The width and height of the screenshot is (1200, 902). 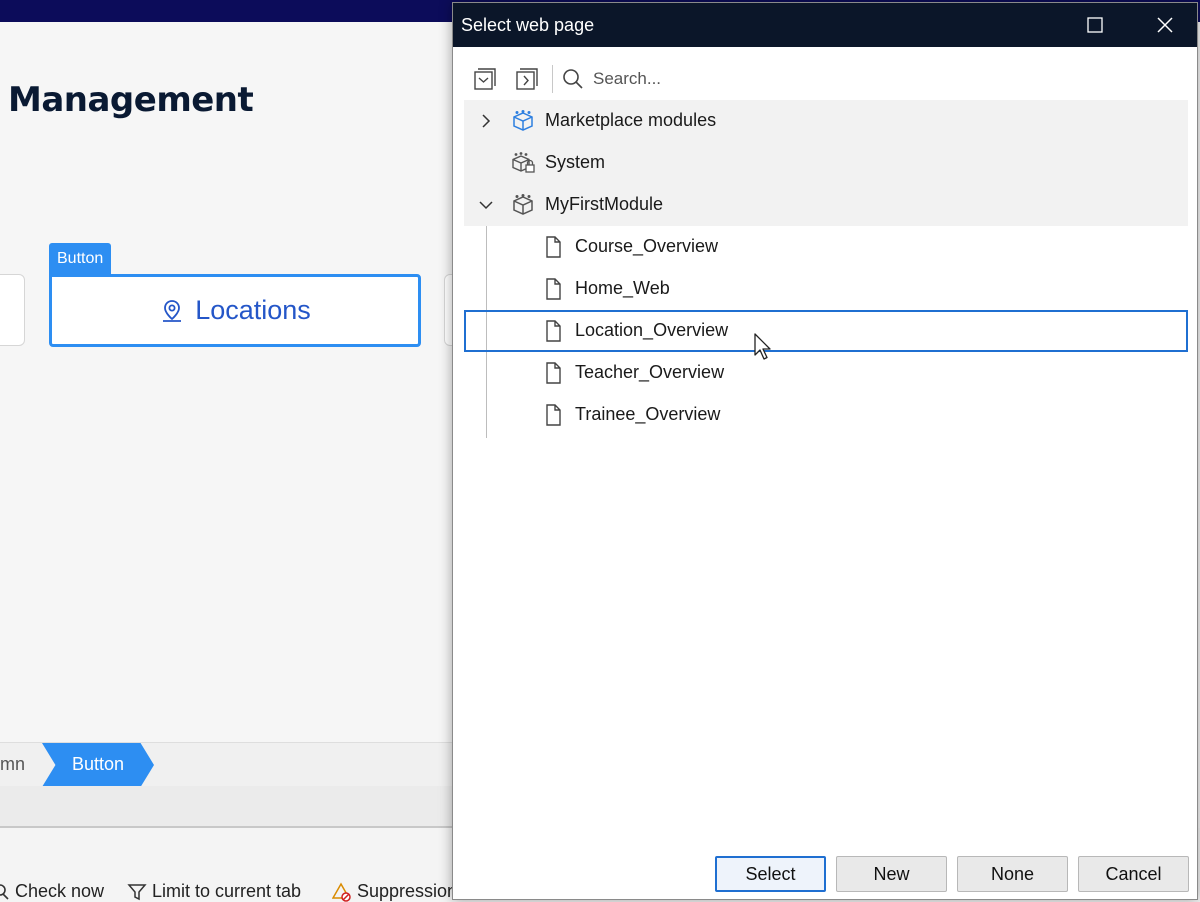 I want to click on tree-node-page: Home_Web, so click(x=826, y=289).